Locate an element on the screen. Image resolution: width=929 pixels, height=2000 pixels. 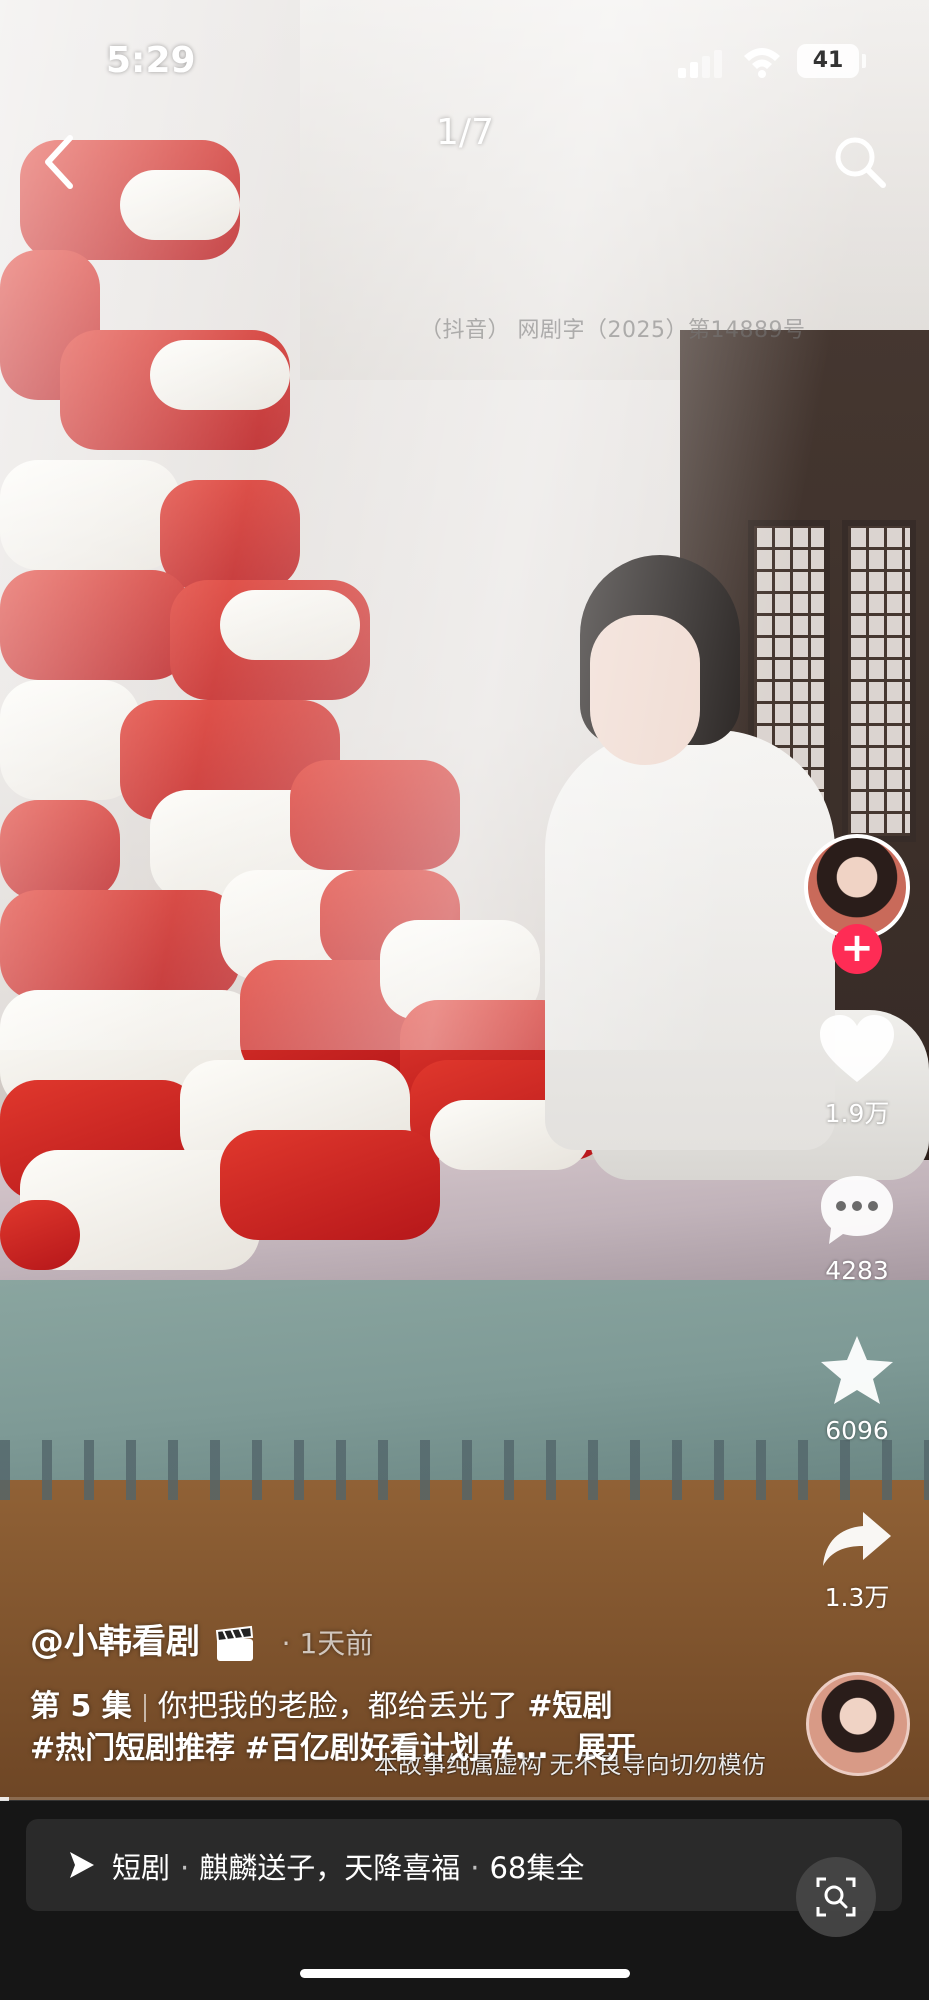
follow-button: + is located at coordinates (857, 949).